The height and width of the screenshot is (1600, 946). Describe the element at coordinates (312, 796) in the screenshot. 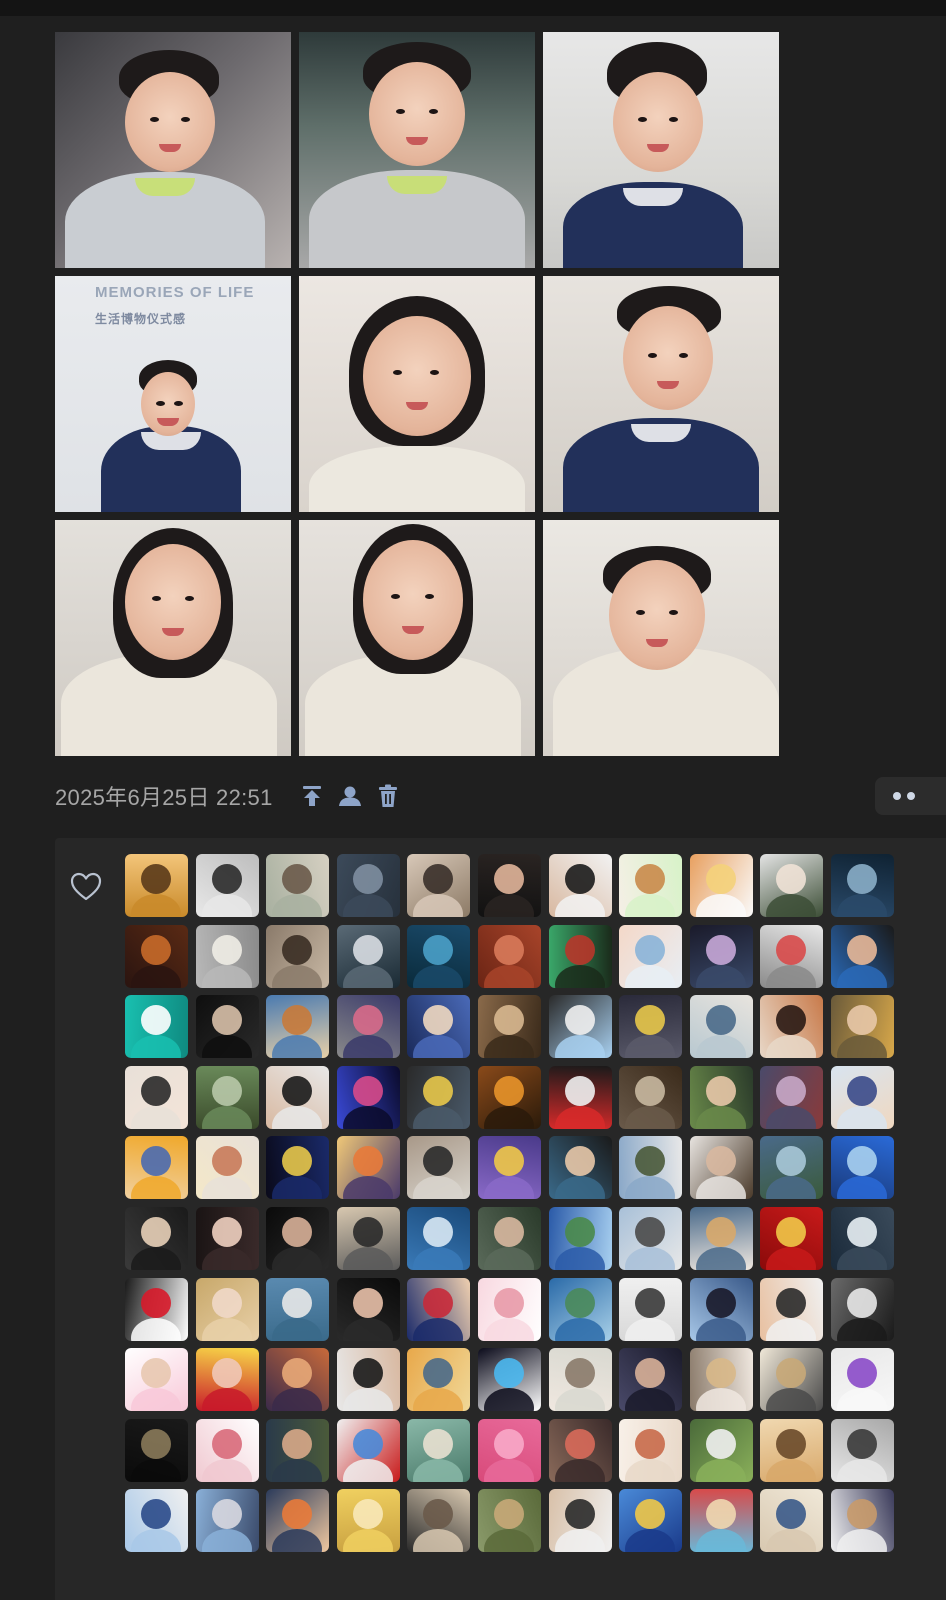

I see `pin-to-top-icon` at that location.